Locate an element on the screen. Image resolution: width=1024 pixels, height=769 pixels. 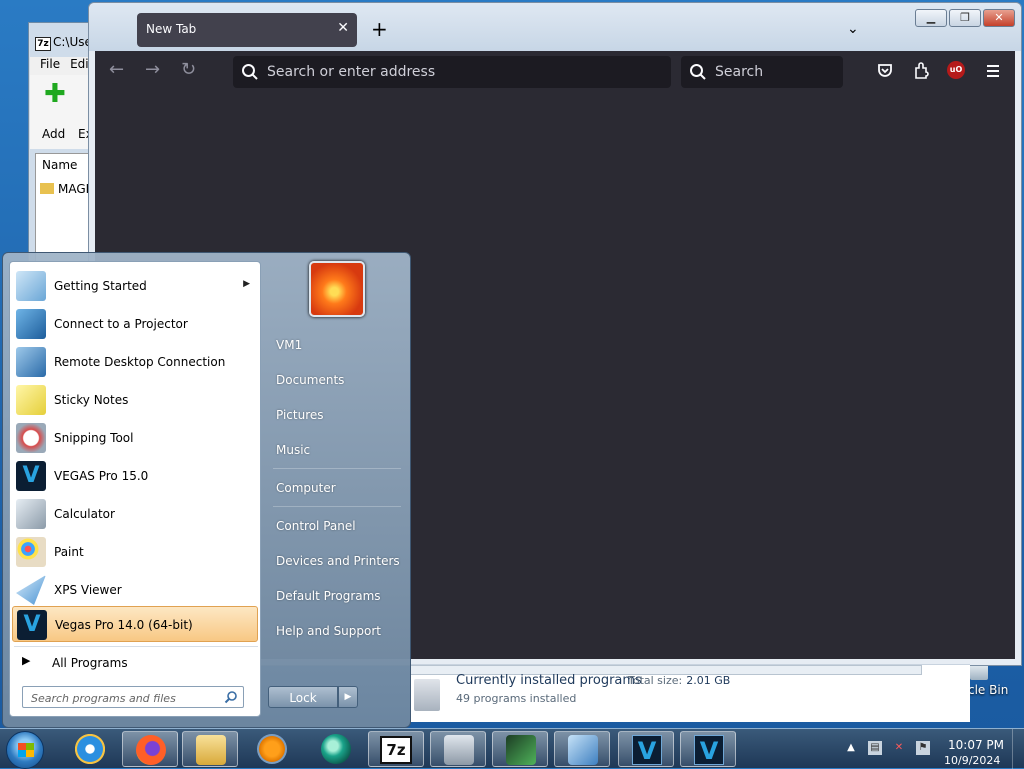
recycle-bin-label: cle Bin is located at coordinates (988, 690).